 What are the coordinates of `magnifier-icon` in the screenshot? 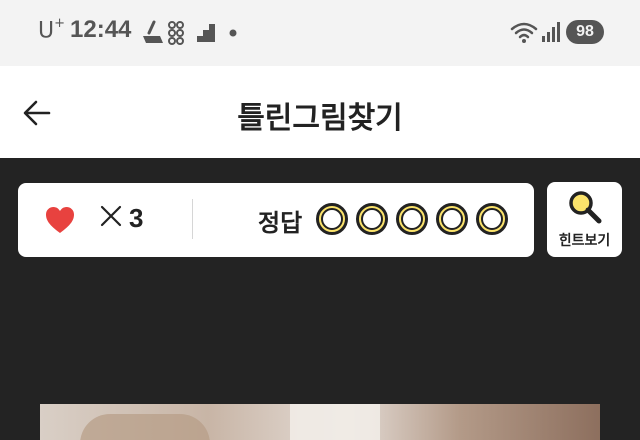 It's located at (585, 207).